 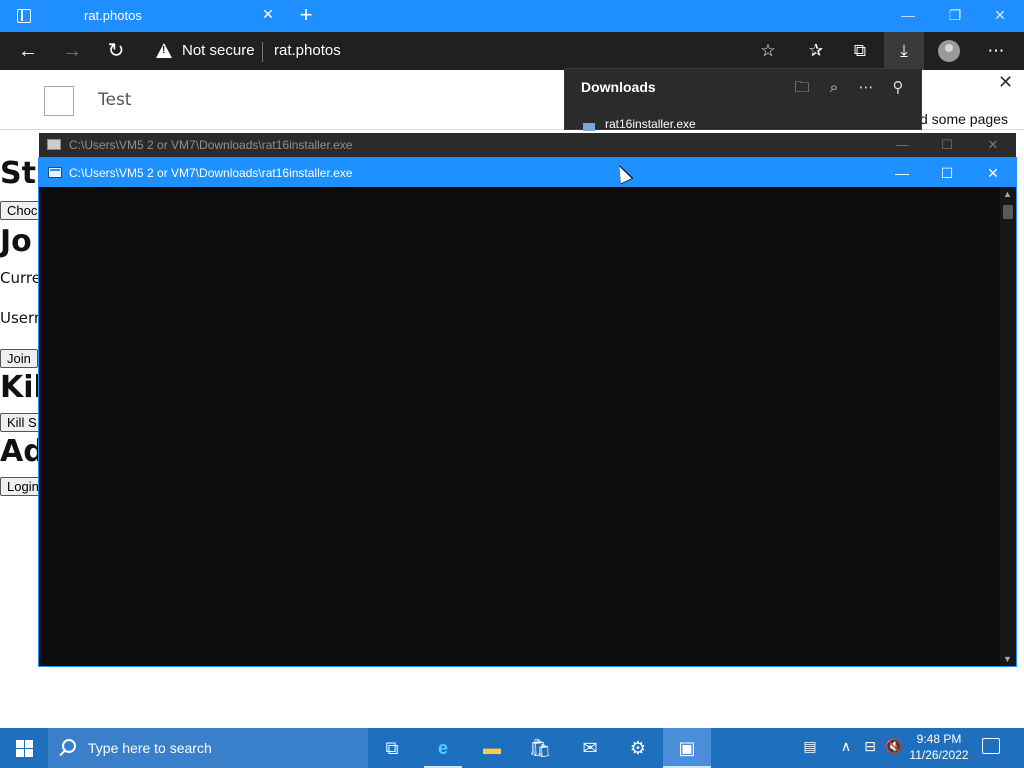 I want to click on search-placeholder: Type here to search, so click(x=150, y=748).